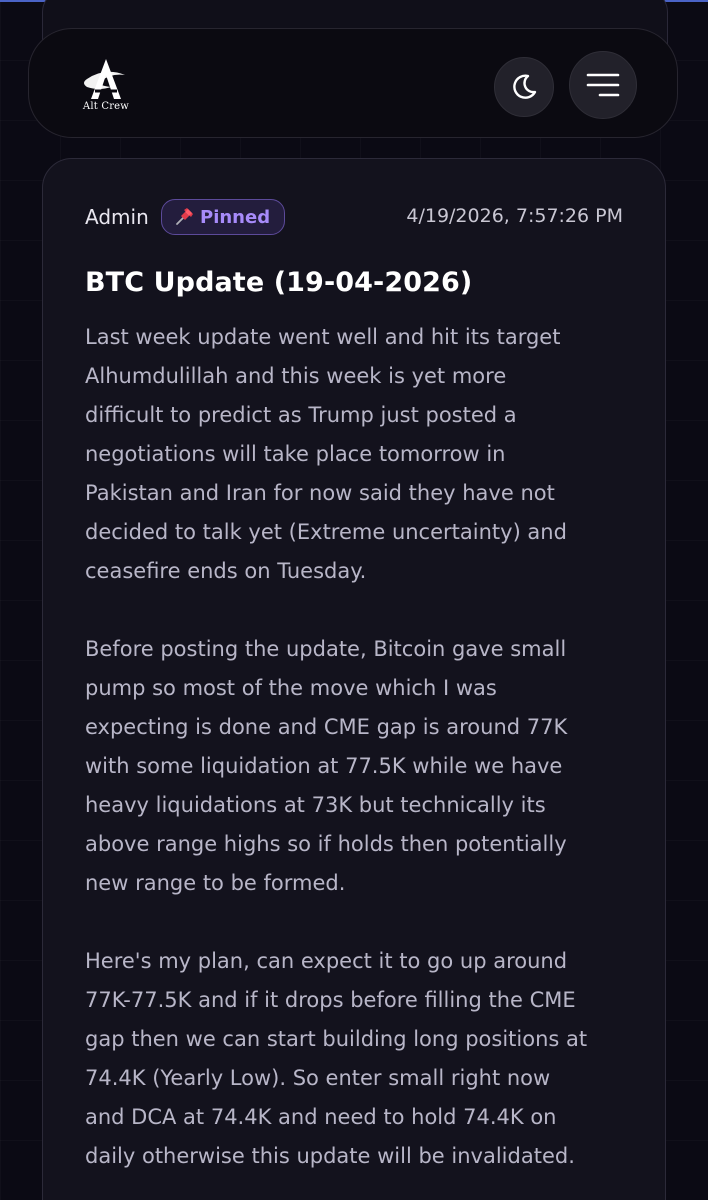 Image resolution: width=708 pixels, height=1200 pixels. What do you see at coordinates (353, 83) in the screenshot?
I see `navbar: Alt Crew` at bounding box center [353, 83].